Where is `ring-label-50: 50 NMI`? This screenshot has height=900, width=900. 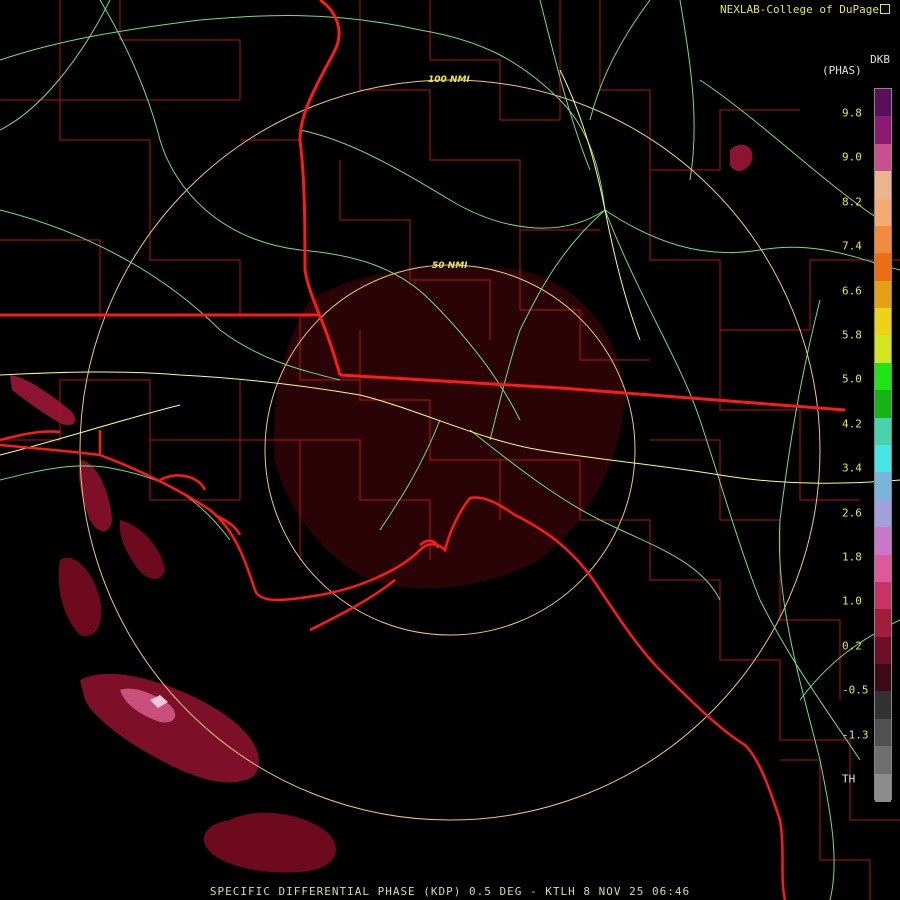 ring-label-50: 50 NMI is located at coordinates (450, 266).